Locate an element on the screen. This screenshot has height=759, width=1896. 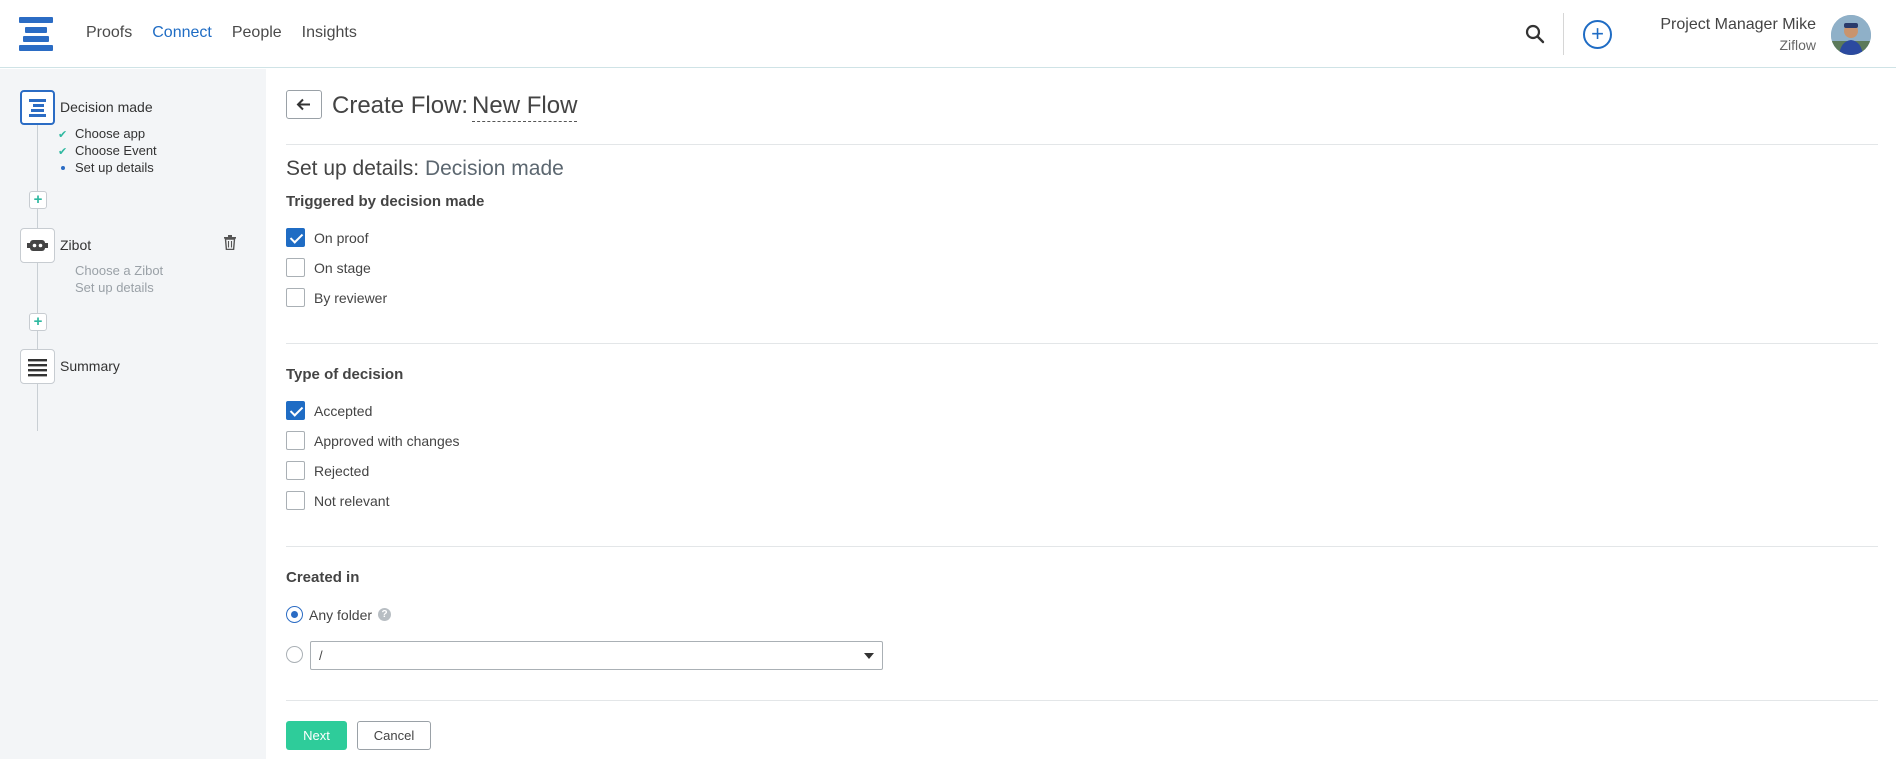
option-accepted: Accepted is located at coordinates (329, 410).